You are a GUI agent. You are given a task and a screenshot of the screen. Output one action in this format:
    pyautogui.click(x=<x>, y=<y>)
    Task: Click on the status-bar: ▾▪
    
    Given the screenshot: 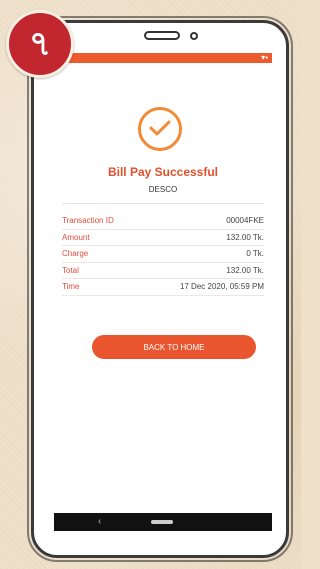 What is the action you would take?
    pyautogui.click(x=163, y=58)
    